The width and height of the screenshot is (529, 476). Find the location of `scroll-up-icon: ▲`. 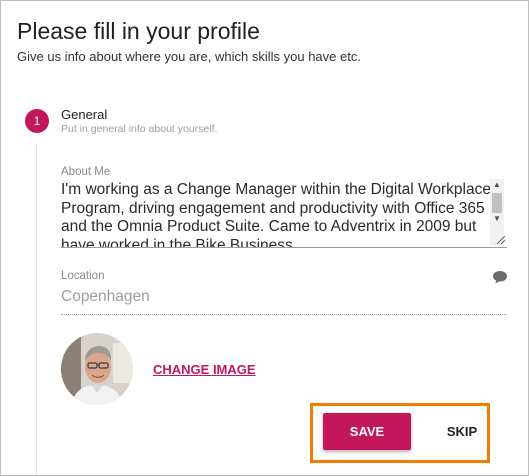

scroll-up-icon: ▲ is located at coordinates (497, 185).